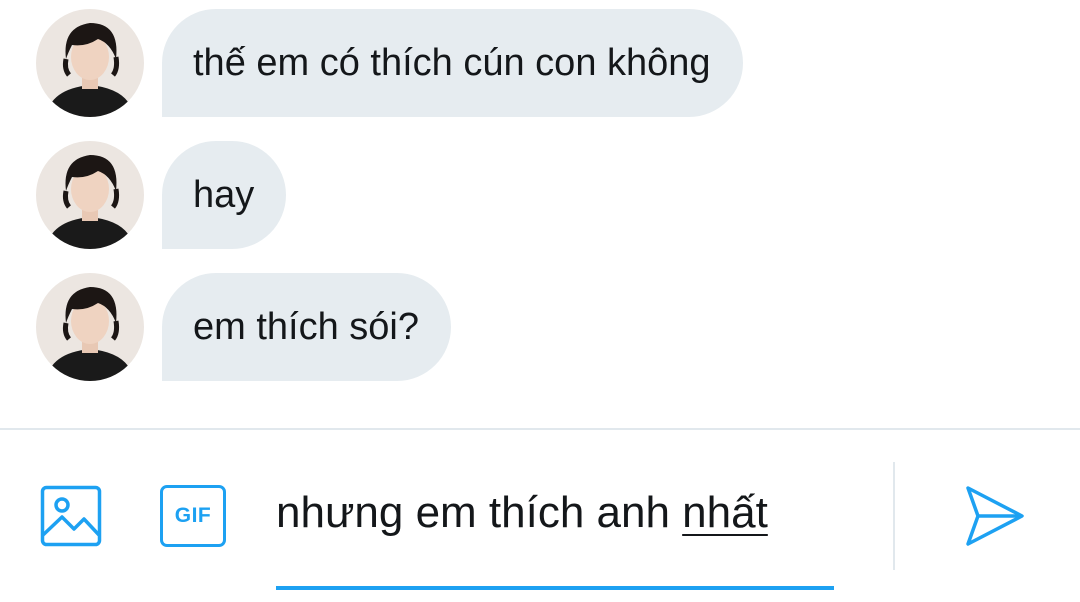 The height and width of the screenshot is (602, 1080). Describe the element at coordinates (555, 588) in the screenshot. I see `input-focus-underline` at that location.